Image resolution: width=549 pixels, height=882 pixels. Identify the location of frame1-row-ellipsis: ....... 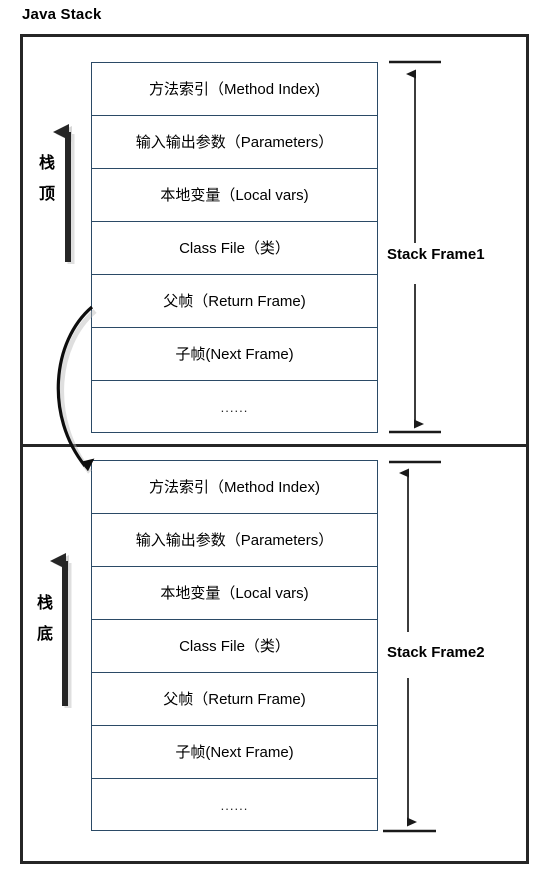
(234, 407).